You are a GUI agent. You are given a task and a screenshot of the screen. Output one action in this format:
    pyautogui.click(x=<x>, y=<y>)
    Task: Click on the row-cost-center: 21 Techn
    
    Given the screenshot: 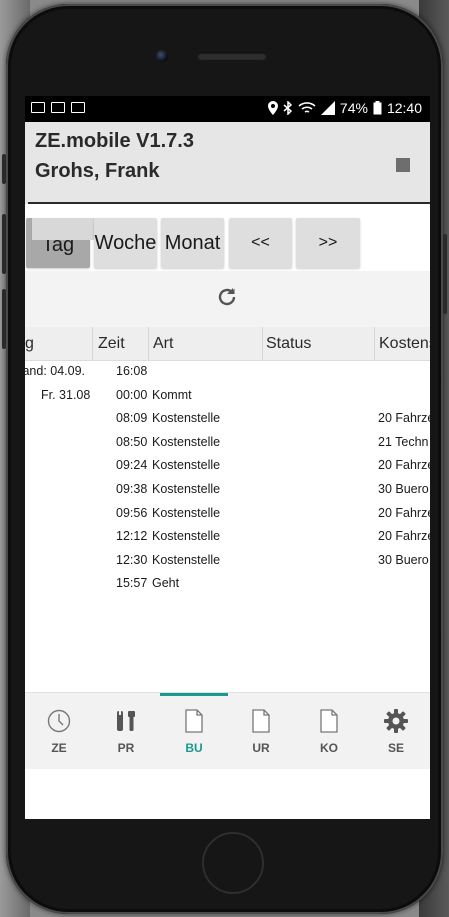 What is the action you would take?
    pyautogui.click(x=403, y=441)
    